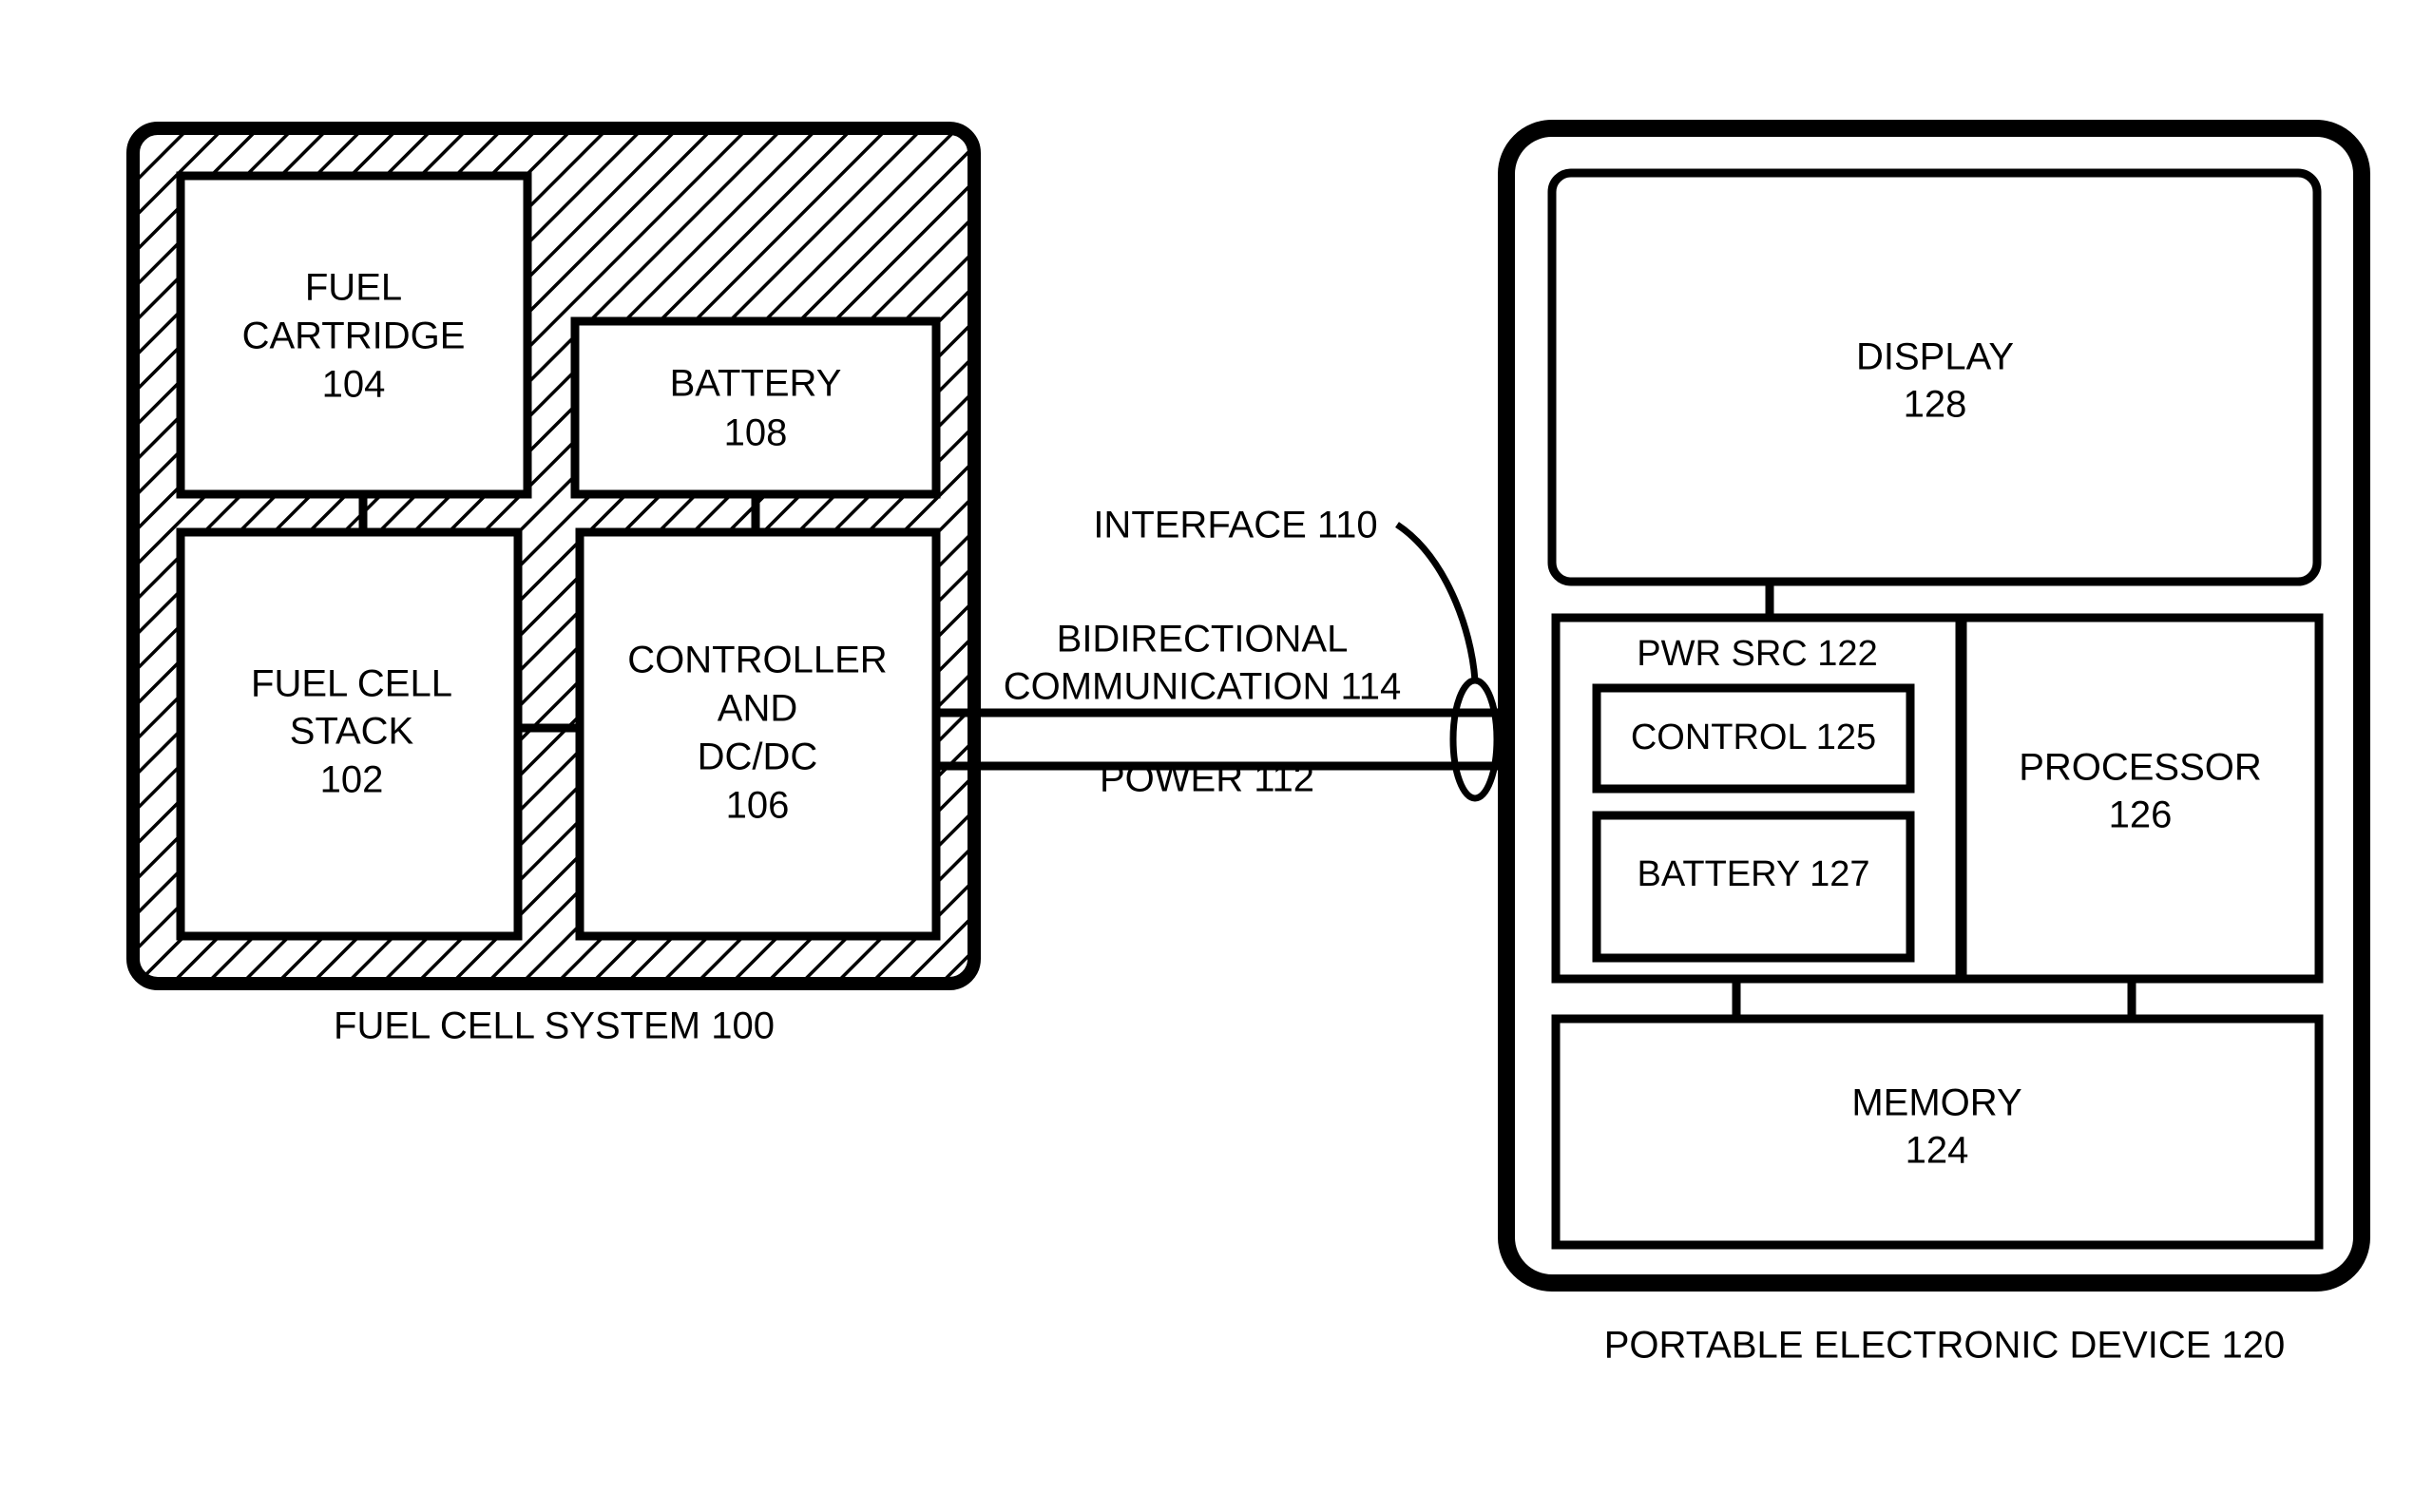  I want to click on block-battery-127: BATTERY 127, so click(1753, 887).